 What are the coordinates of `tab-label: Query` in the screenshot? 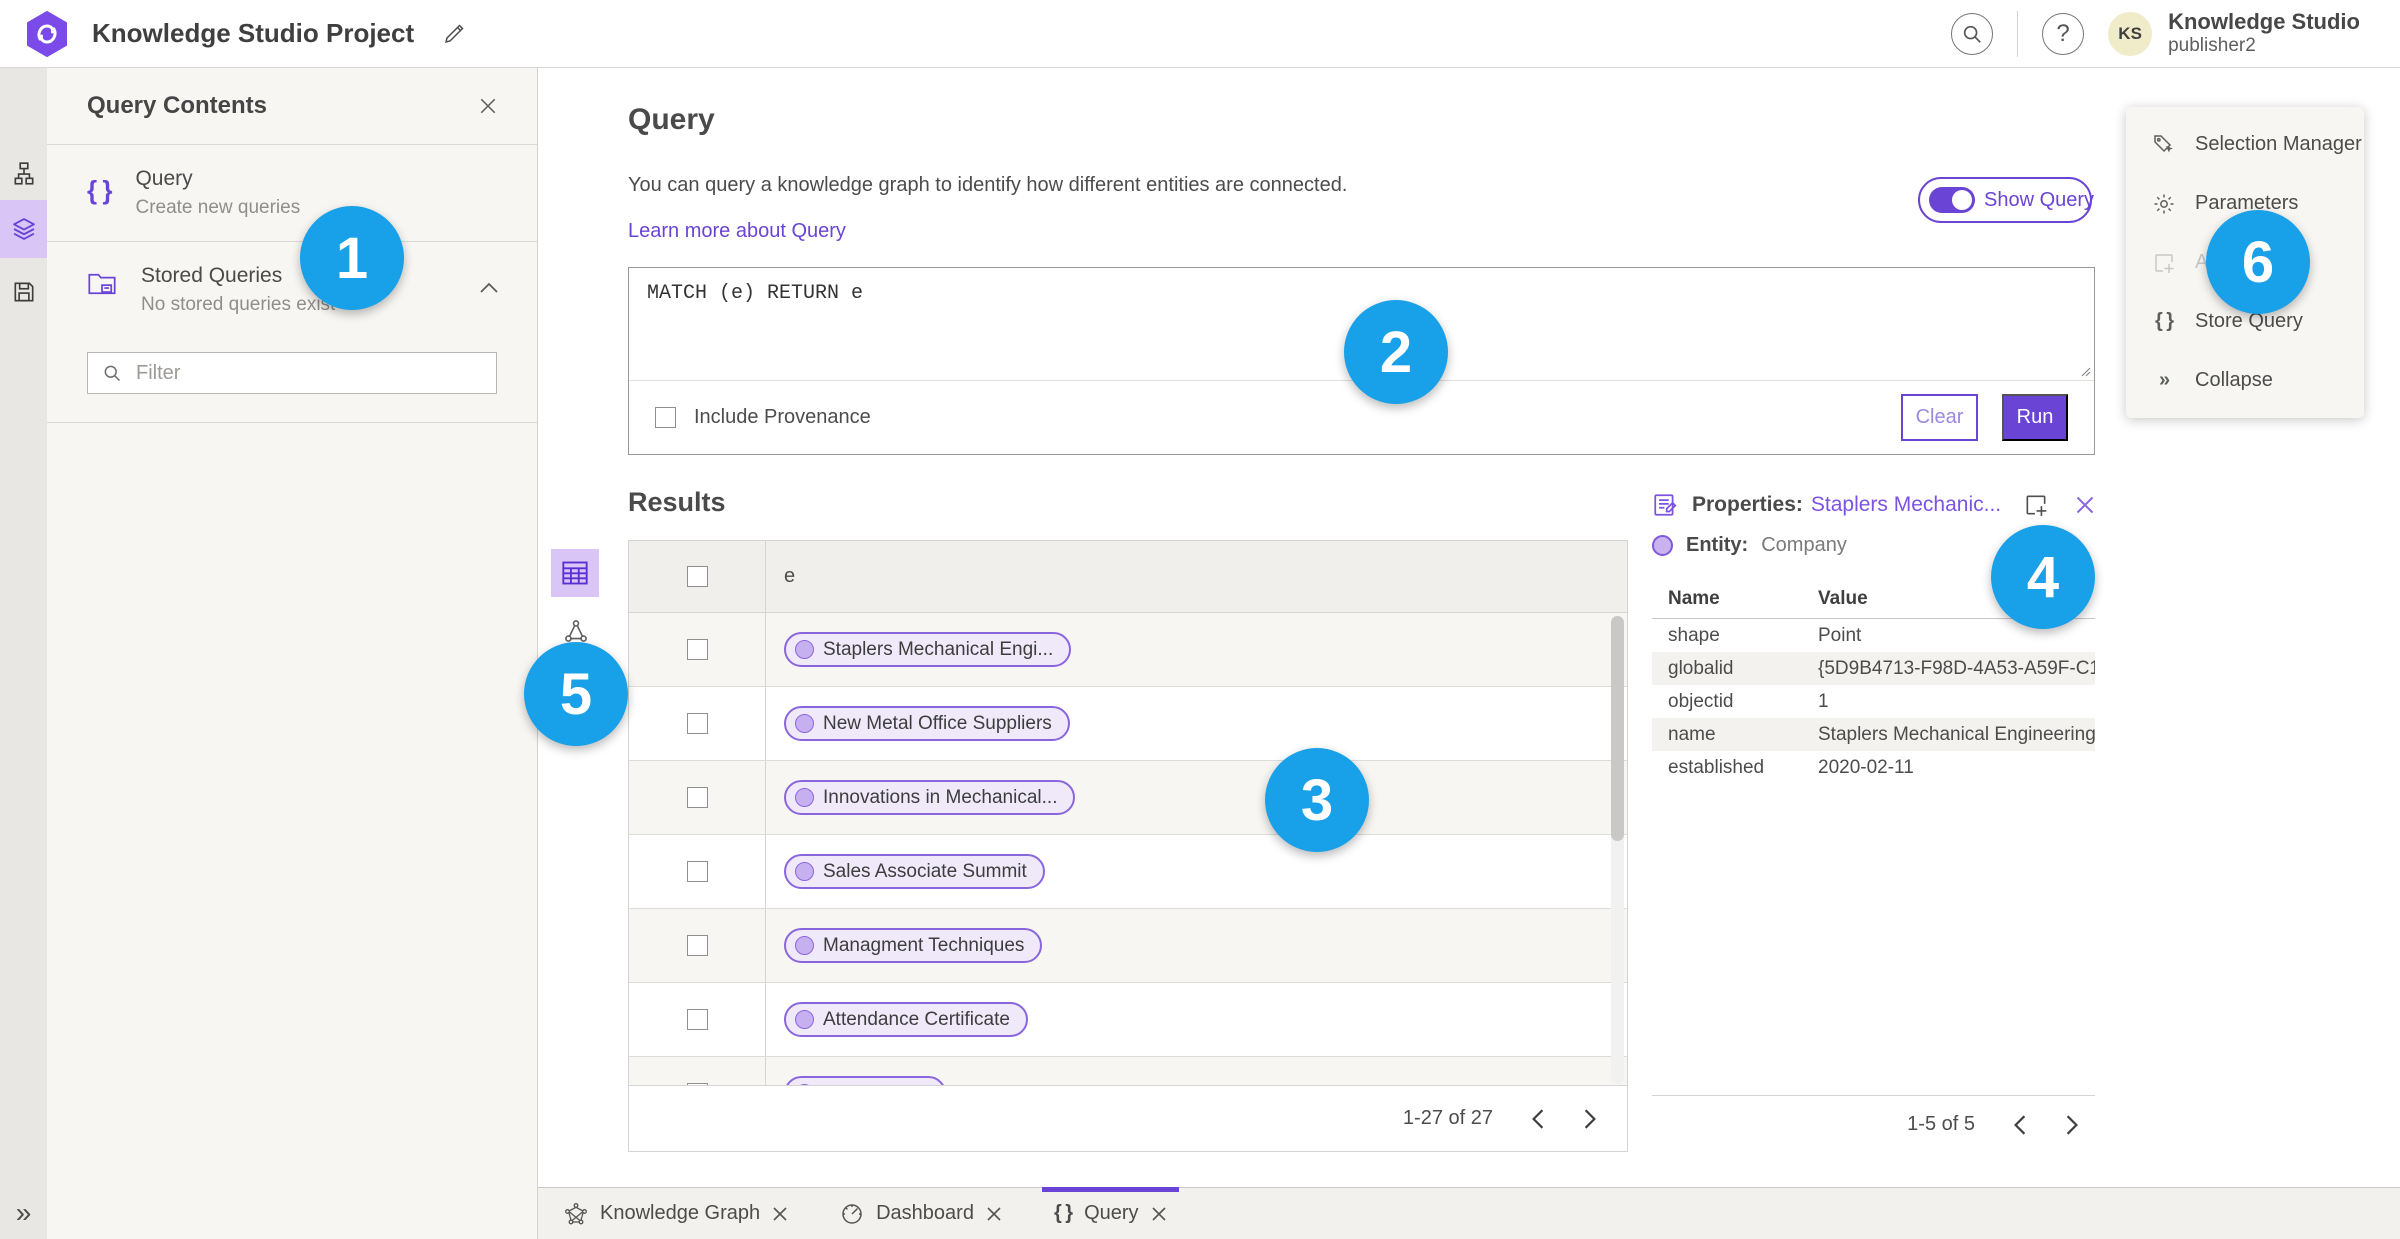 It's located at (1111, 1213).